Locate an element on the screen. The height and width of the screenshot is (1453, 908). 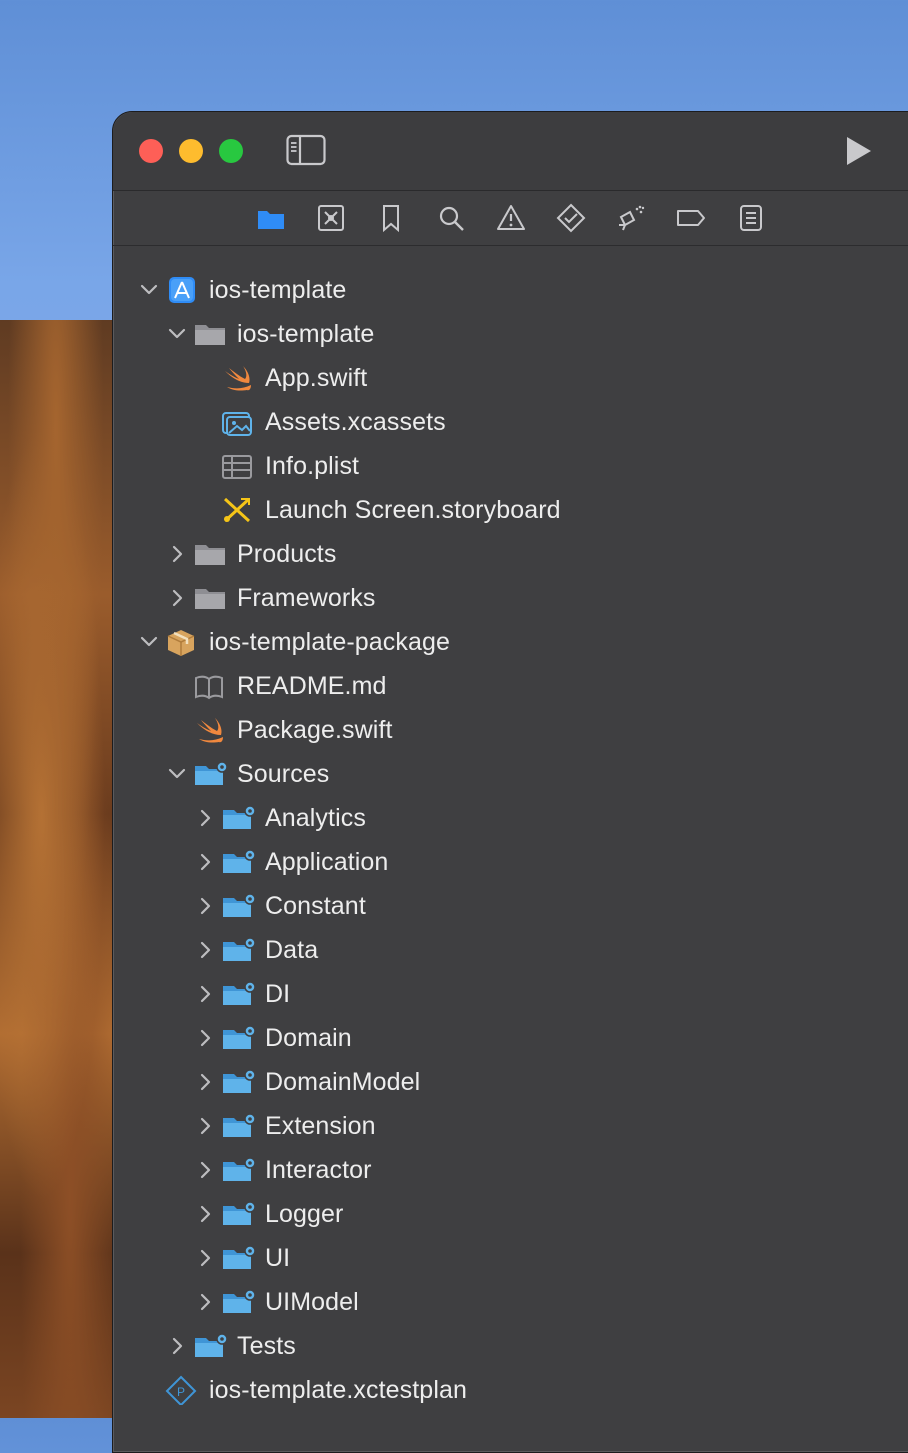
test-icon is located at coordinates (571, 218).